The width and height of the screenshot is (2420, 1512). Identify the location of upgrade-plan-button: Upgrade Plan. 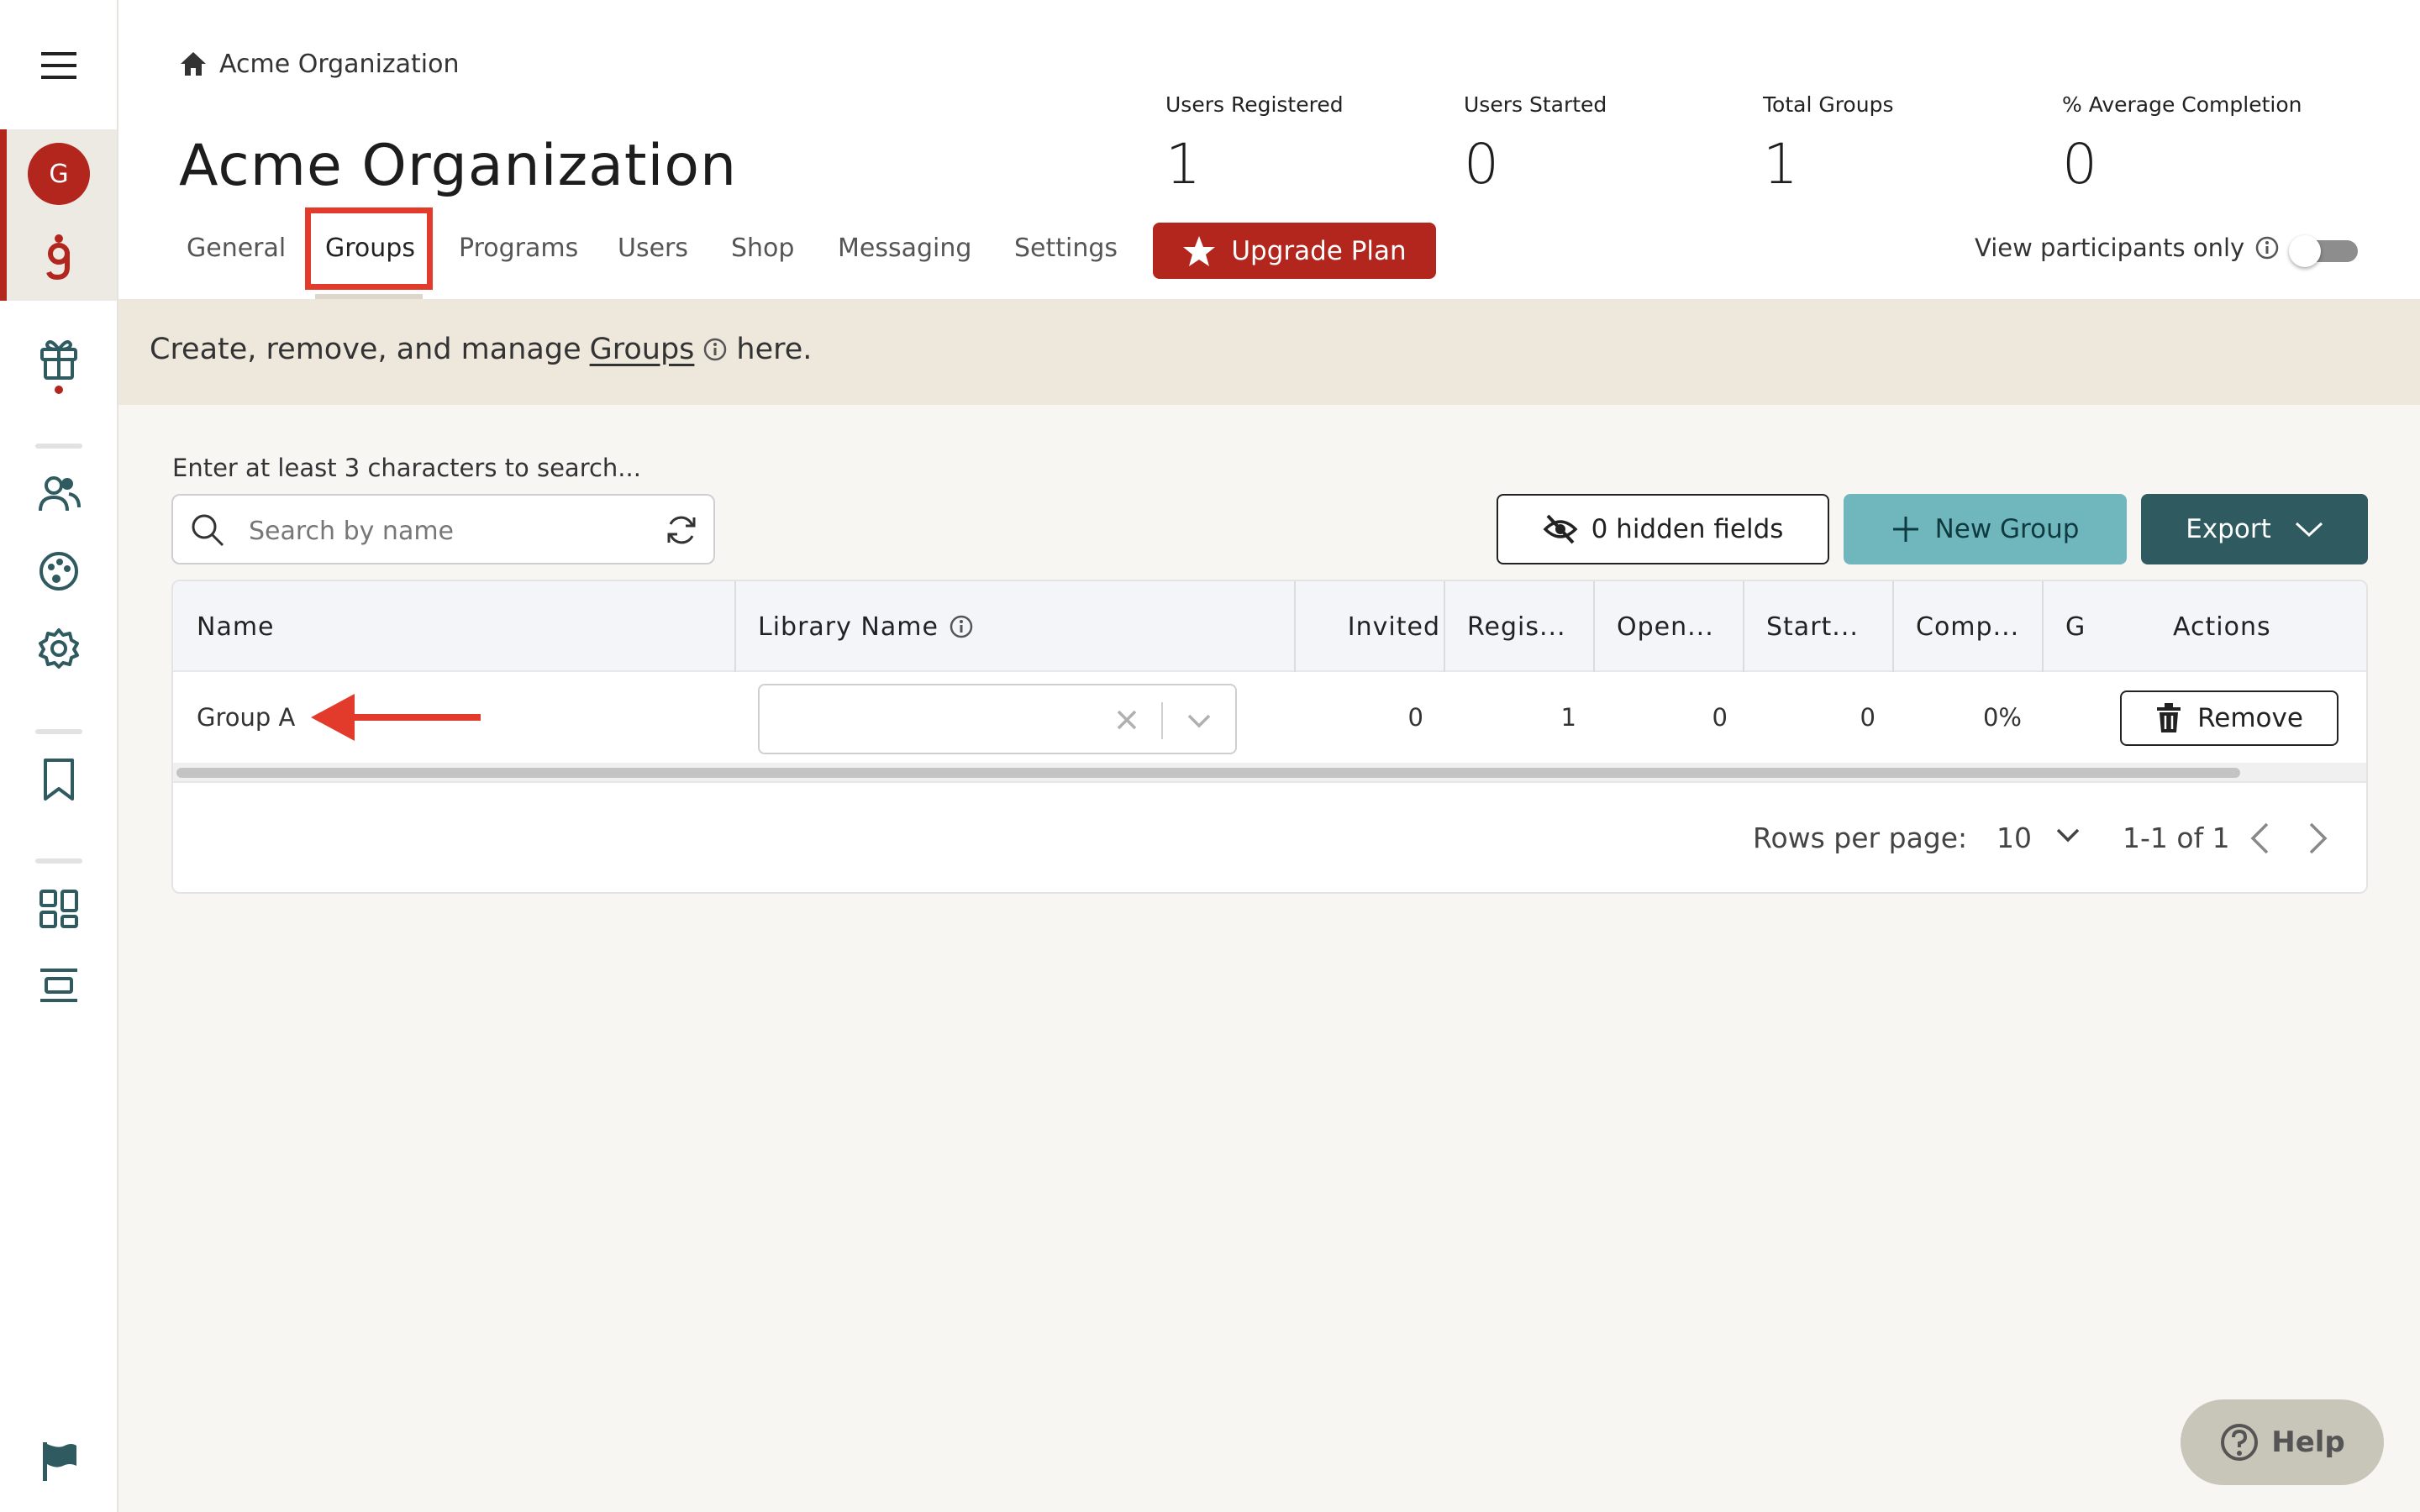
(1294, 251).